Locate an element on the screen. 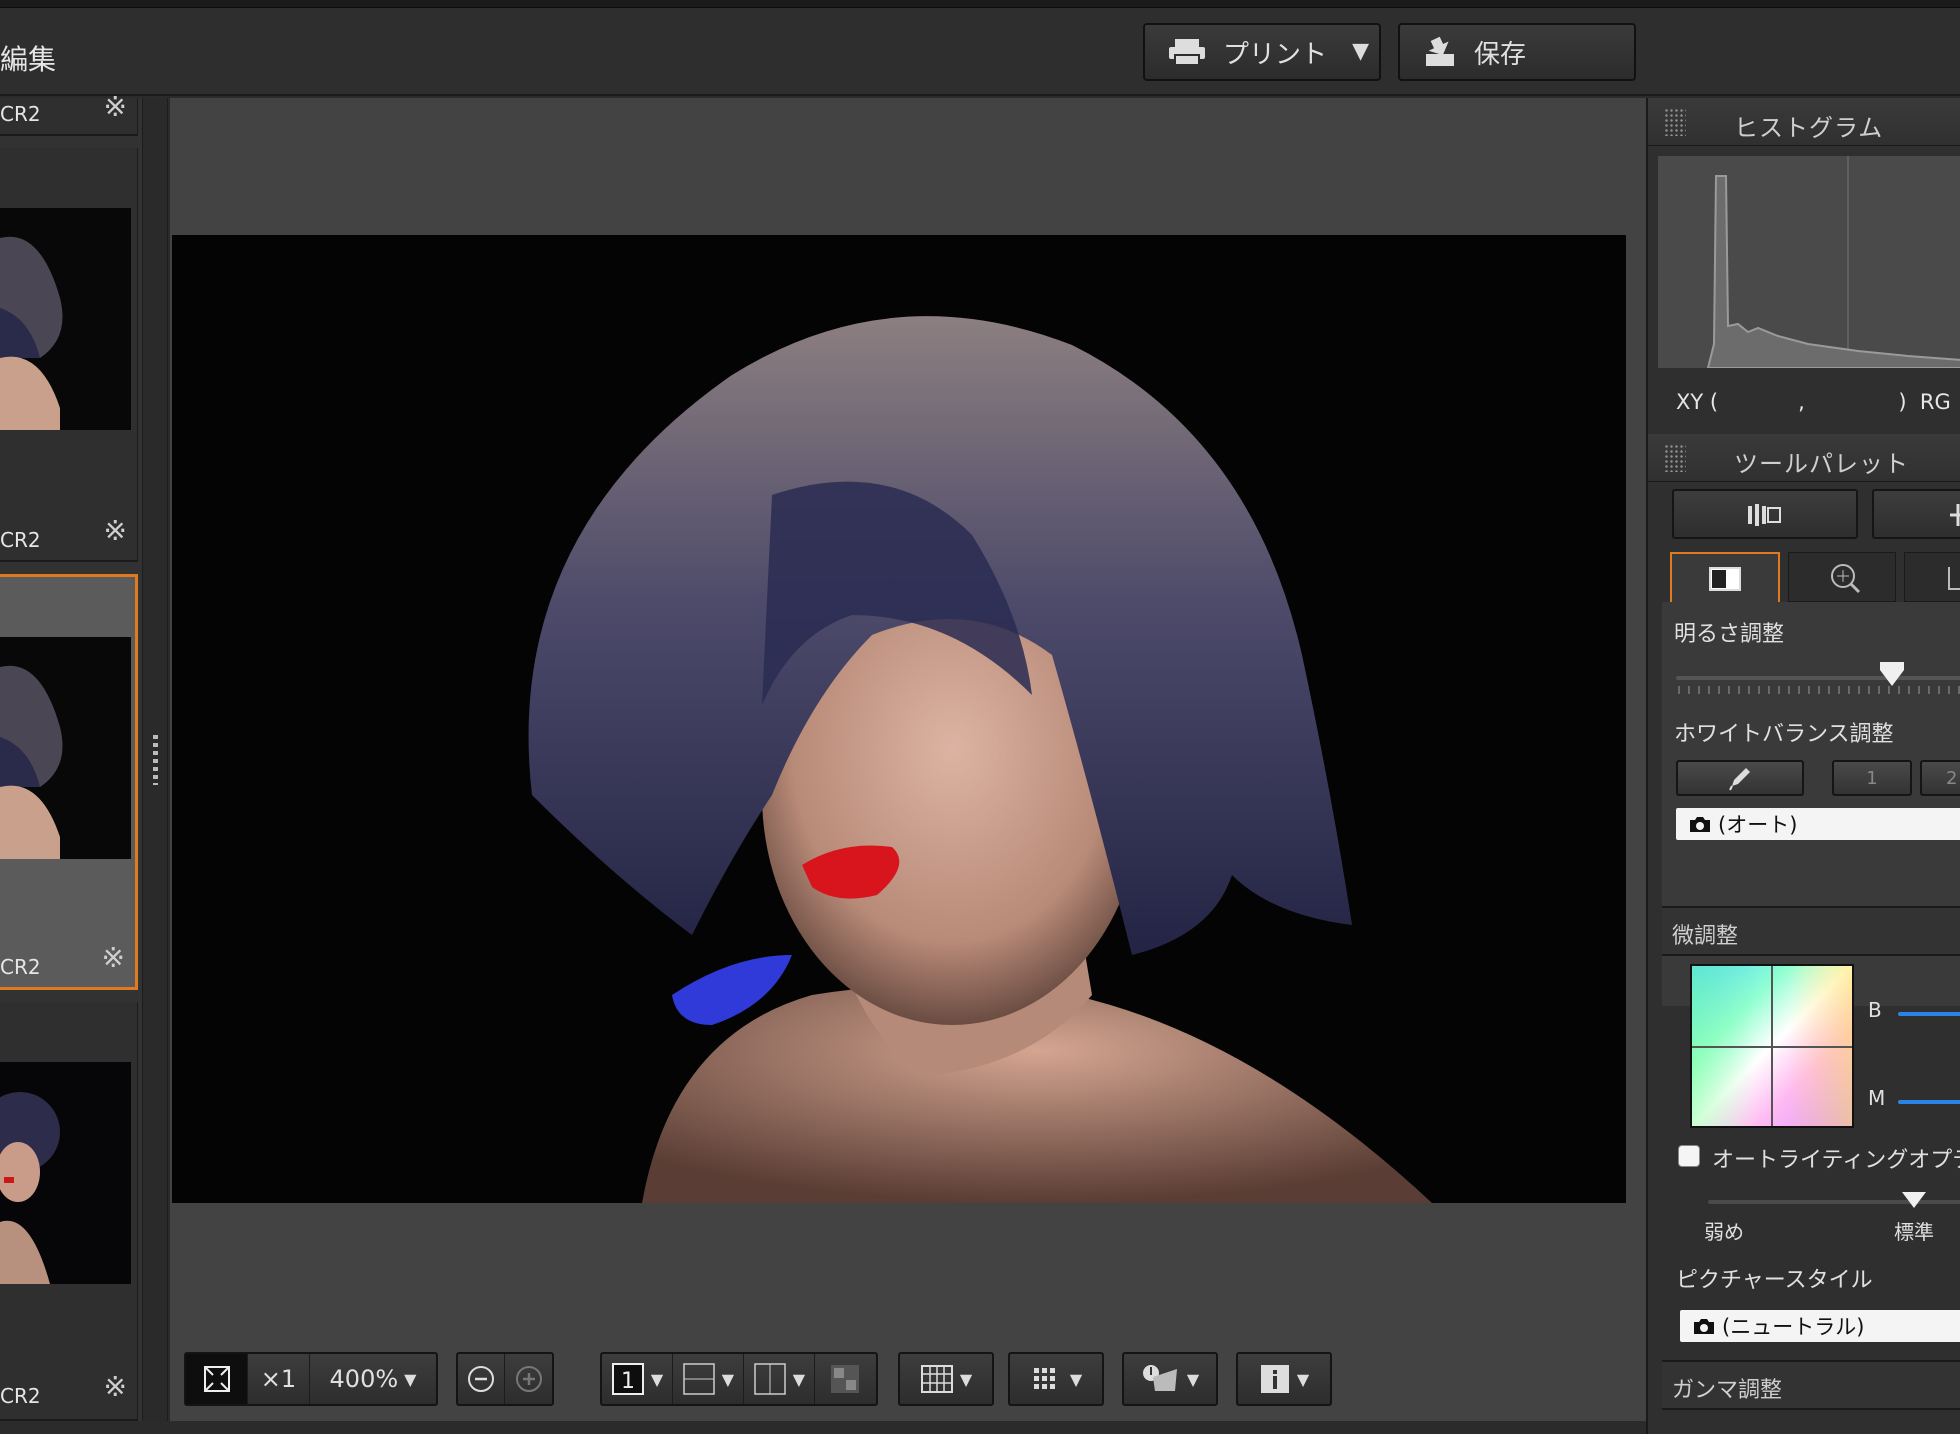  zoom-select: 400% ▼ is located at coordinates (373, 1379).